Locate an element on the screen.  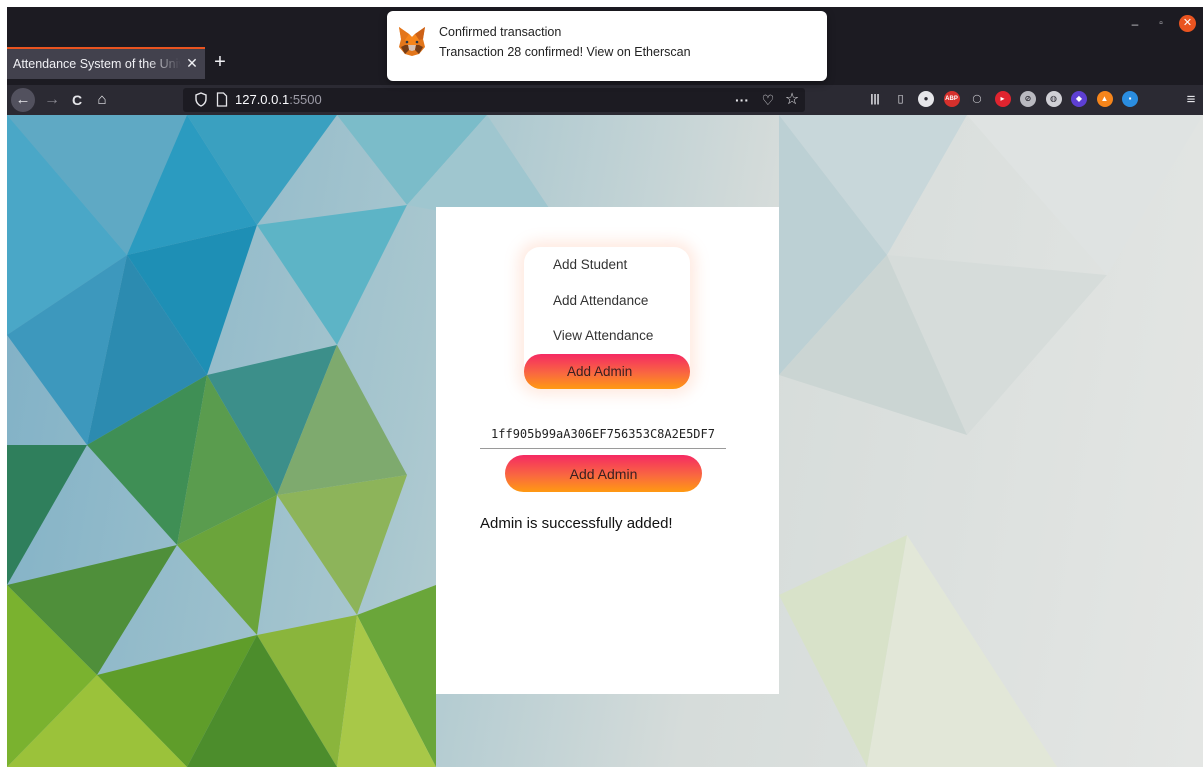
extension-globe-icon: ◍ is located at coordinates (1053, 99).